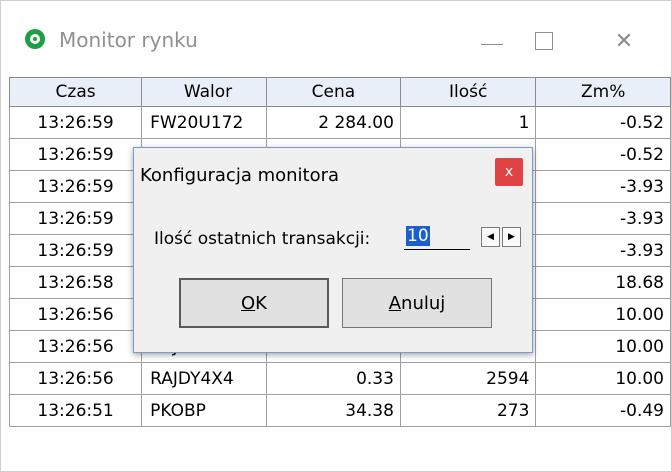  I want to click on cell-symbol: PKOBP, so click(204, 410).